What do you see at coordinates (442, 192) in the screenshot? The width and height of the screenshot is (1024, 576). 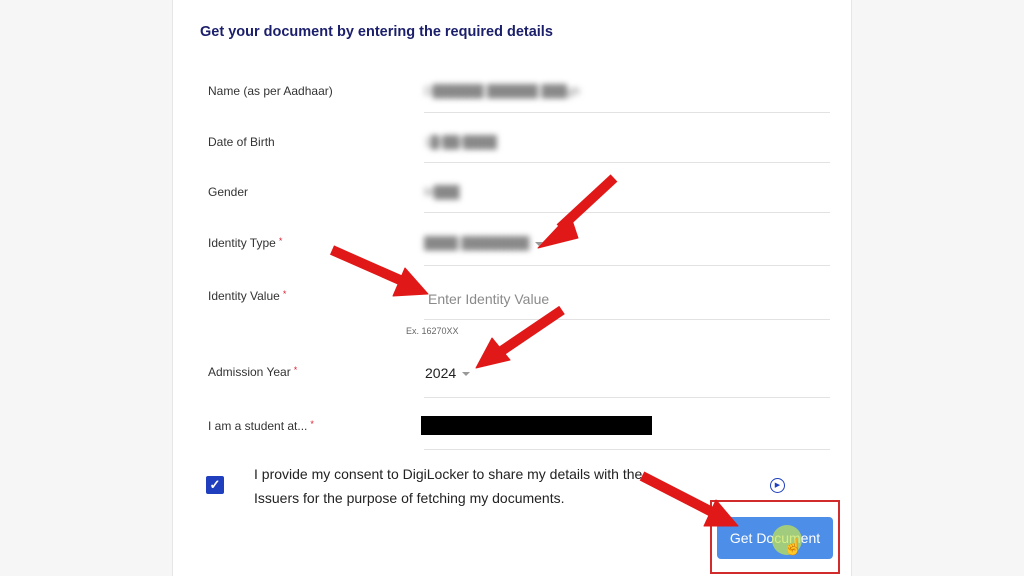 I see `gender-value: M███` at bounding box center [442, 192].